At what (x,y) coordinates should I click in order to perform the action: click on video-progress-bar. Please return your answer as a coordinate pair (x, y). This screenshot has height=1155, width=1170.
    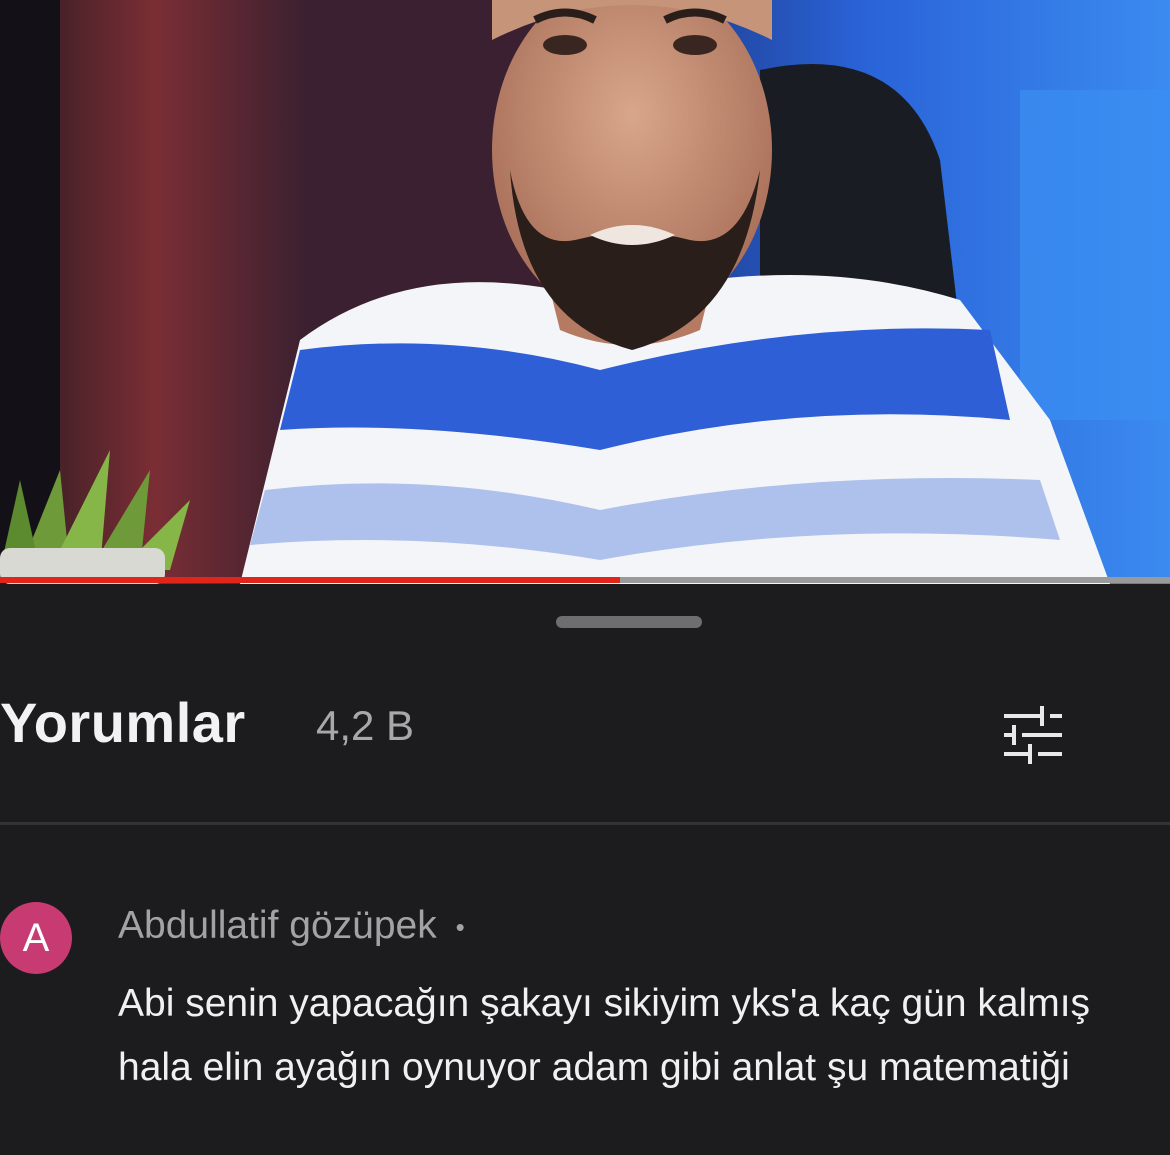
    Looking at the image, I should click on (585, 580).